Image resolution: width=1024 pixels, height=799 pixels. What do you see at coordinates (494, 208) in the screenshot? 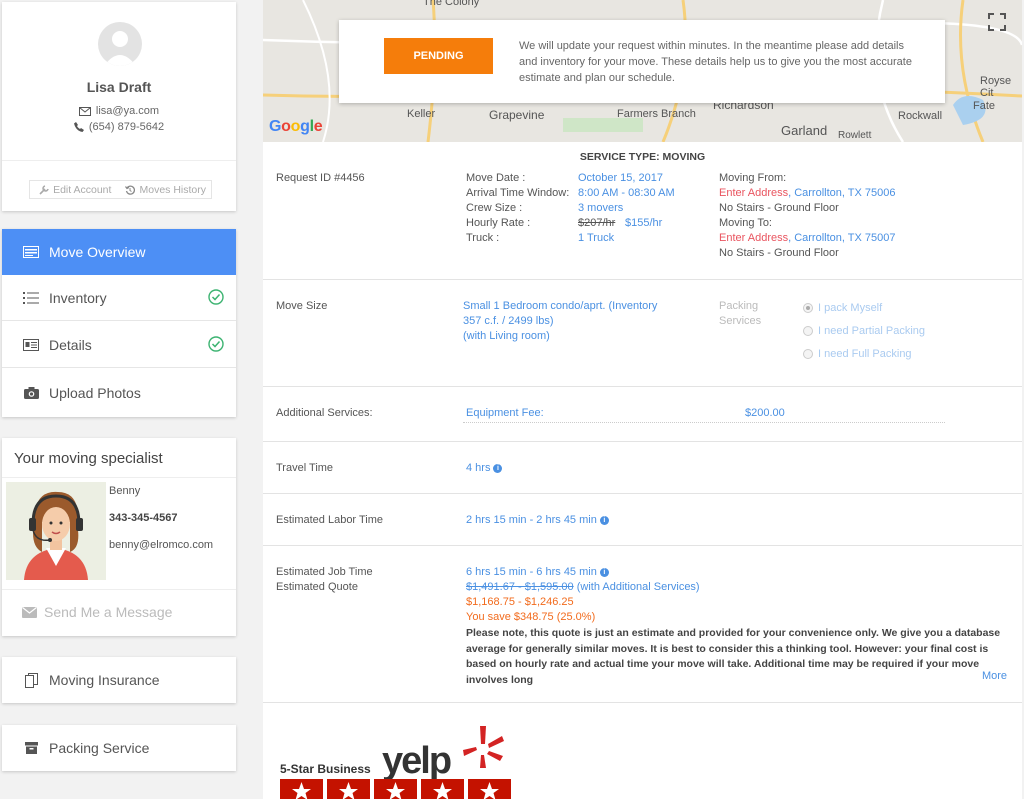
I see `crew-label: Crew Size :` at bounding box center [494, 208].